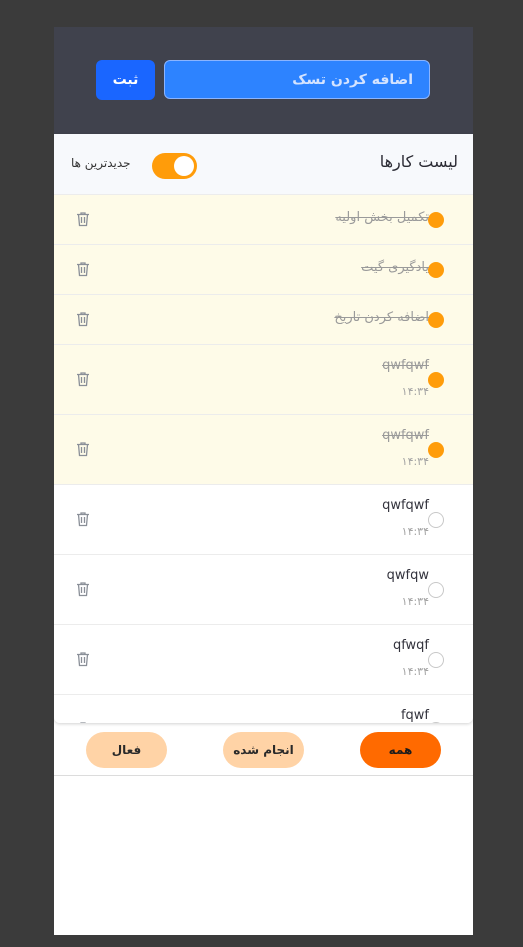 The height and width of the screenshot is (947, 523). Describe the element at coordinates (297, 79) in the screenshot. I see `task-input` at that location.